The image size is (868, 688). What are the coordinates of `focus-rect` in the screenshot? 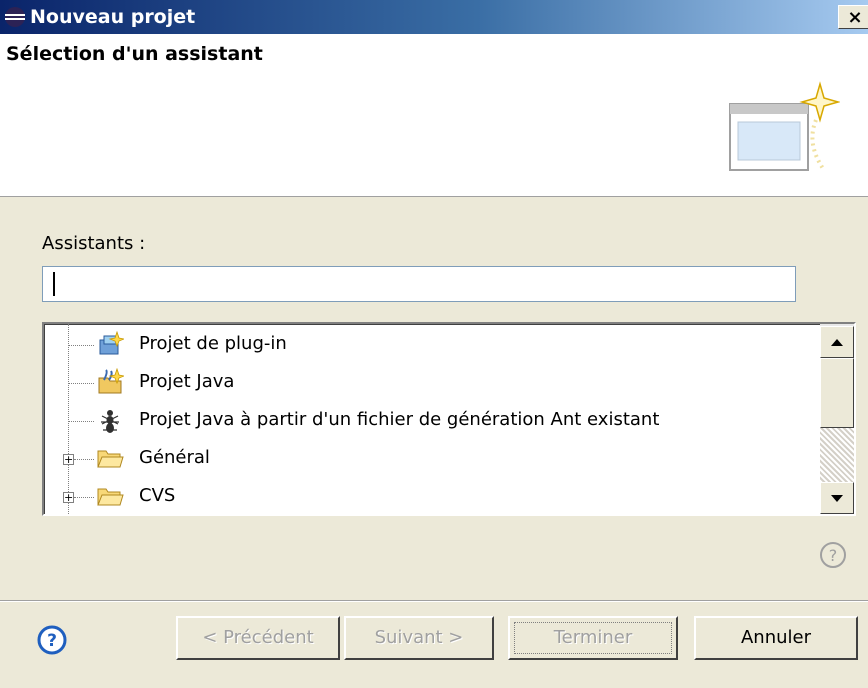 It's located at (593, 638).